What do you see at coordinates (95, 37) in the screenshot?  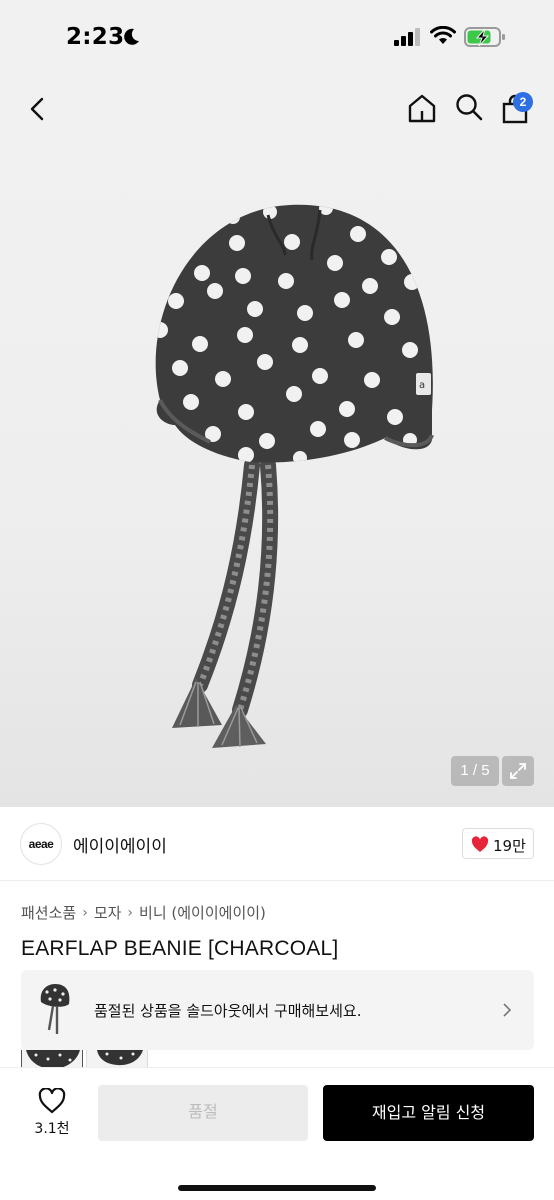 I see `status-time: 2:23` at bounding box center [95, 37].